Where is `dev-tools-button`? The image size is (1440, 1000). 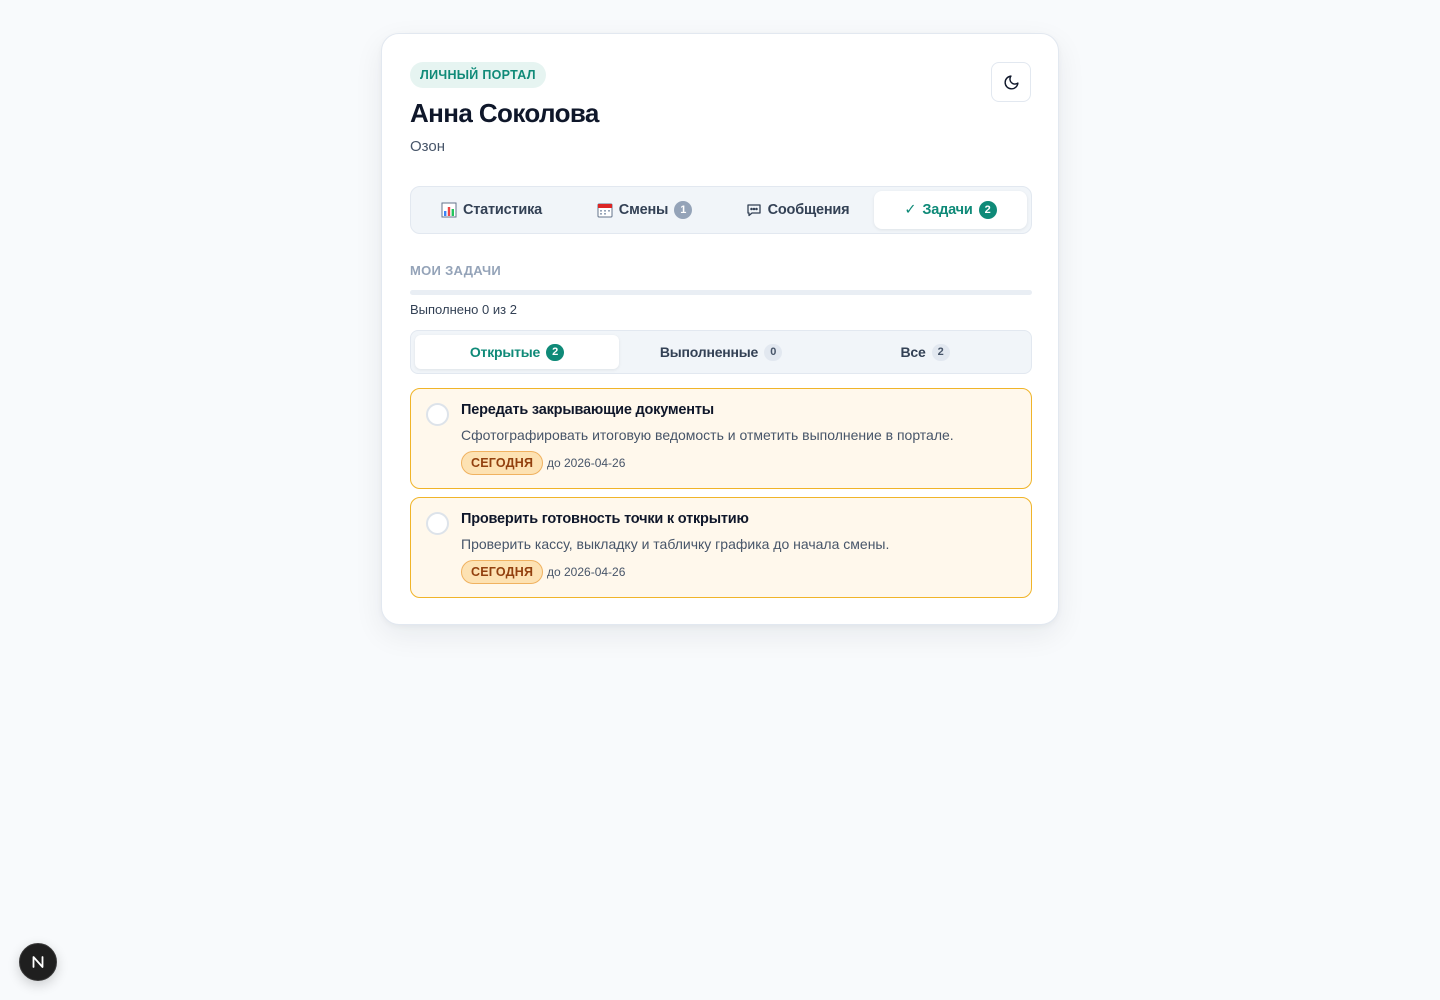 dev-tools-button is located at coordinates (38, 962).